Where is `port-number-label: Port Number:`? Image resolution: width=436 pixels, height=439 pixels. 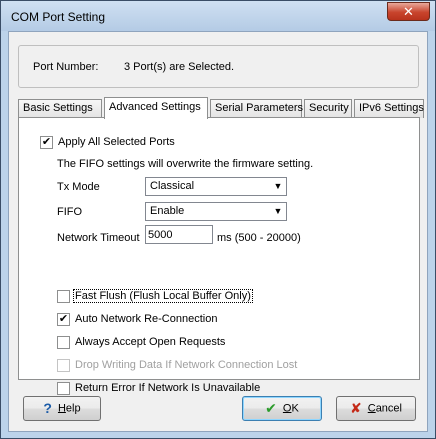
port-number-label: Port Number: is located at coordinates (66, 67).